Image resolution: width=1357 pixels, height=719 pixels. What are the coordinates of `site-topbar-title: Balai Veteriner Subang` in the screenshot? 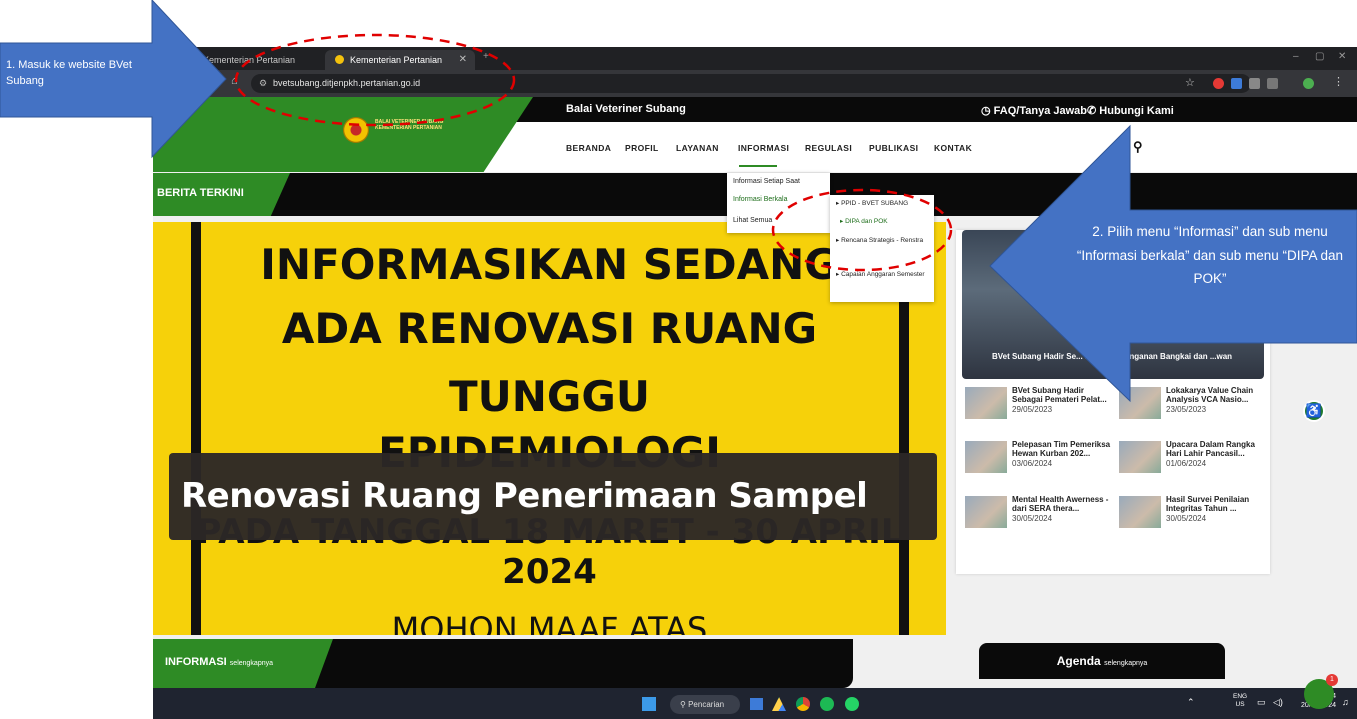 It's located at (626, 109).